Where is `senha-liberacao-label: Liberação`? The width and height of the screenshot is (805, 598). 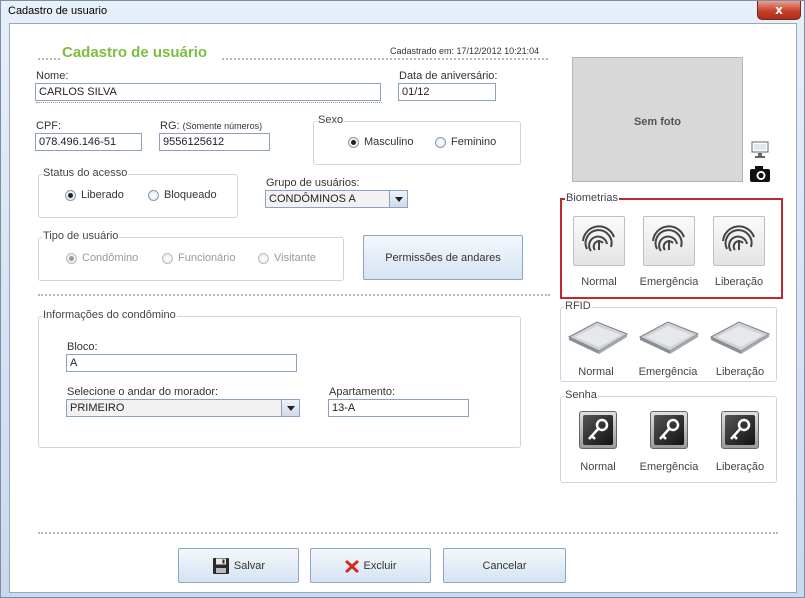
senha-liberacao-label: Liberação is located at coordinates (740, 467).